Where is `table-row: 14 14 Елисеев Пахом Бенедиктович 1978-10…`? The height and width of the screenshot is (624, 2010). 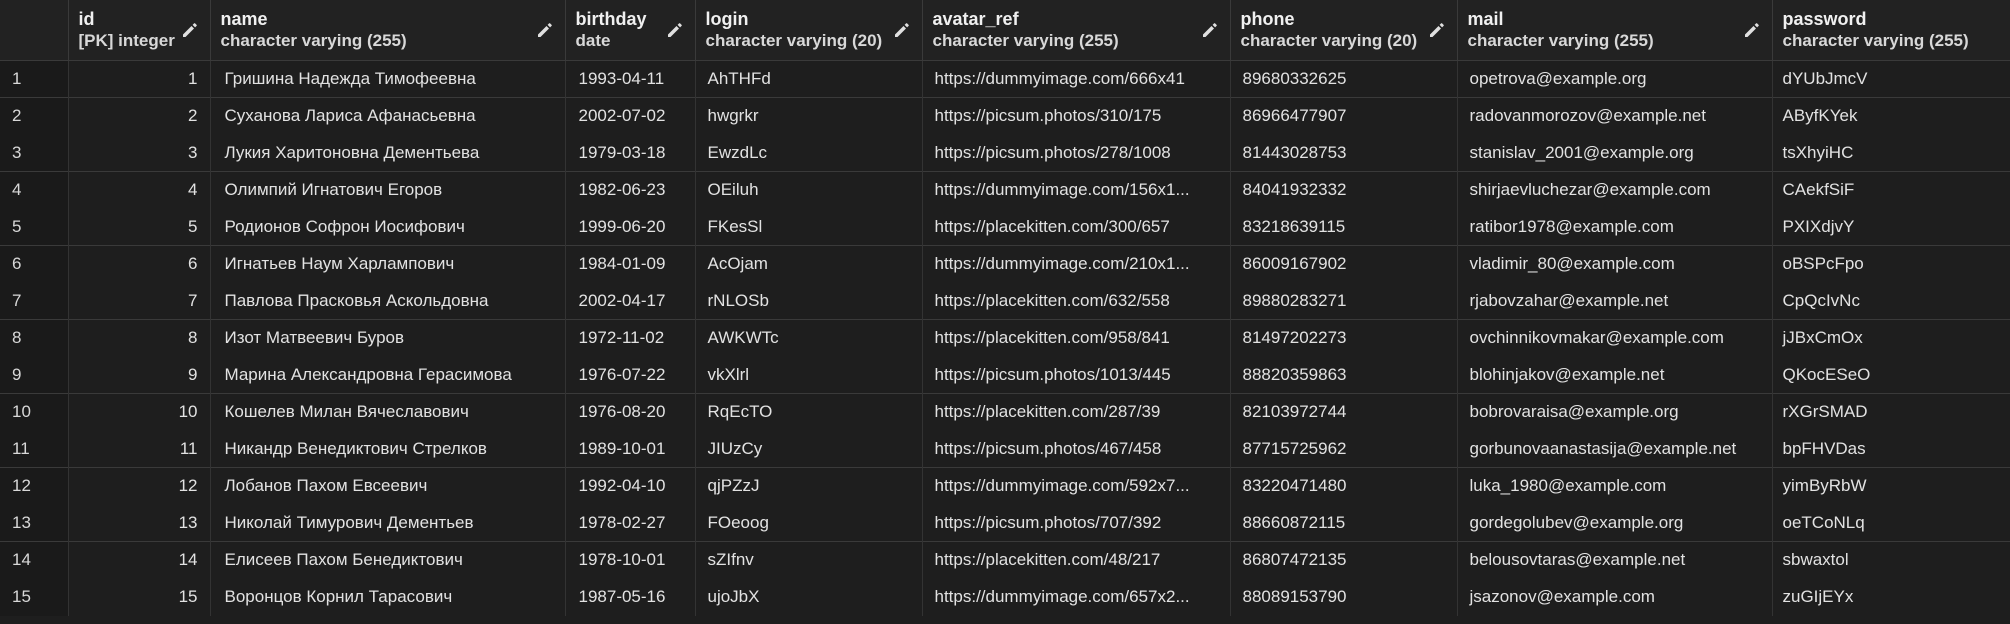
table-row: 14 14 Елисеев Пахом Бенедиктович 1978-10… is located at coordinates (1005, 560).